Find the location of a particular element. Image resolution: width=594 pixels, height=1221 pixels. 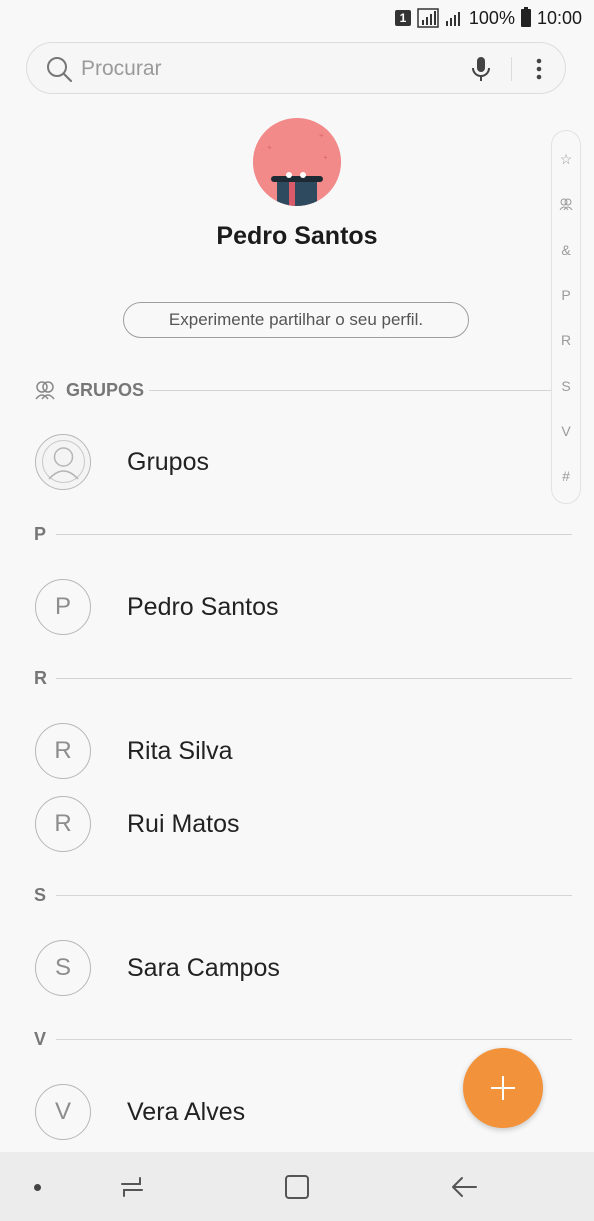

search-input is located at coordinates (261, 69).